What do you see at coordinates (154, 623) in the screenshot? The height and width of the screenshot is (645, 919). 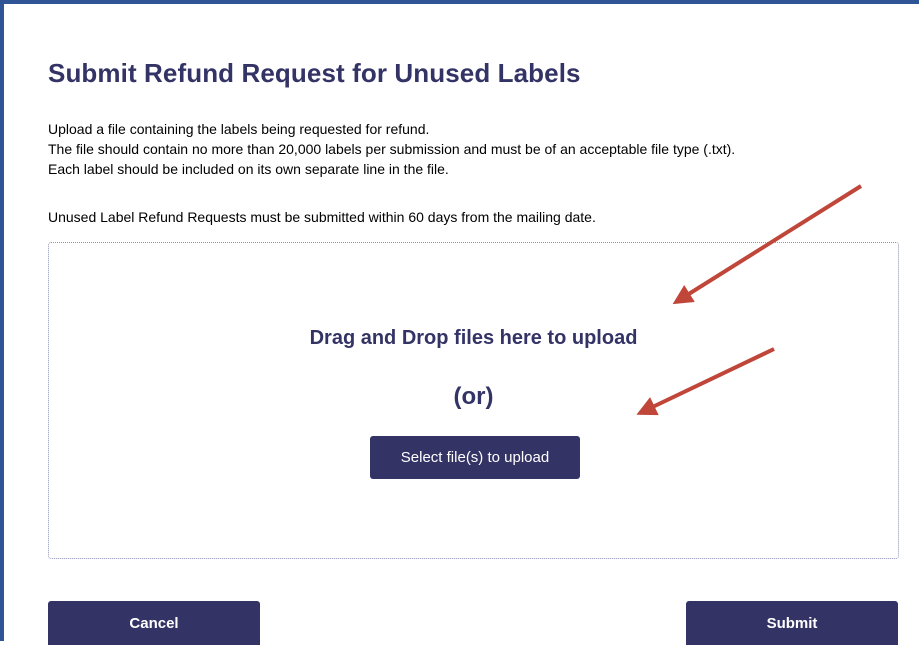 I see `cancel-button: Cancel` at bounding box center [154, 623].